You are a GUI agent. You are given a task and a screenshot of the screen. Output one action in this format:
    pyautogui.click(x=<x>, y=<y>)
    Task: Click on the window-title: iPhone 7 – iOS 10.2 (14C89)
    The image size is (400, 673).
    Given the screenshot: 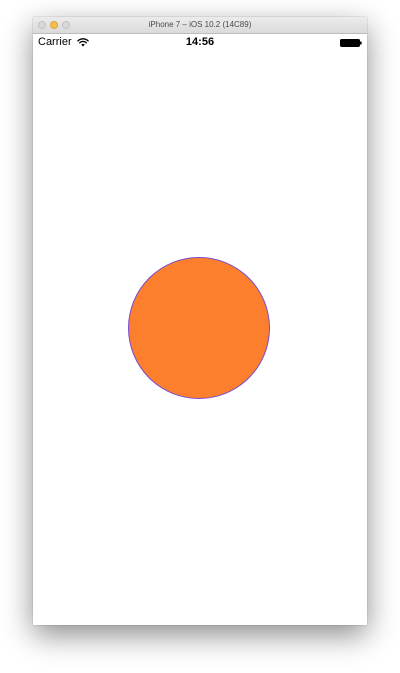 What is the action you would take?
    pyautogui.click(x=200, y=24)
    